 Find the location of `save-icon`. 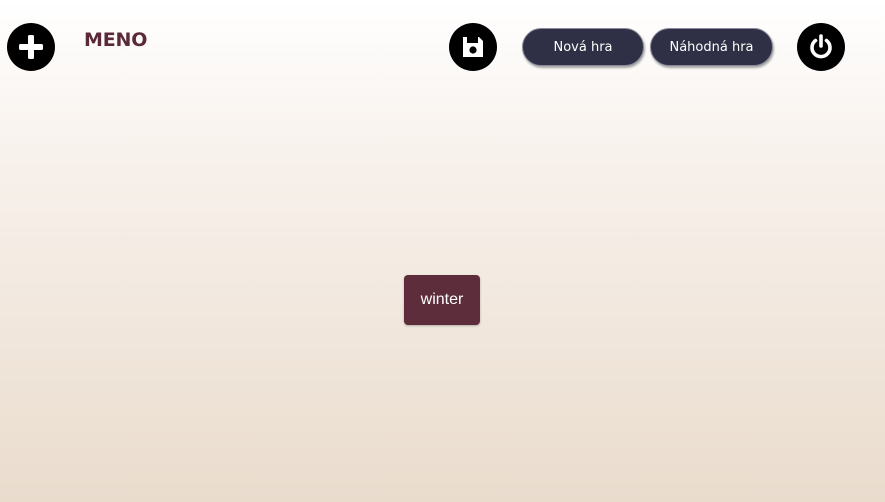

save-icon is located at coordinates (473, 47).